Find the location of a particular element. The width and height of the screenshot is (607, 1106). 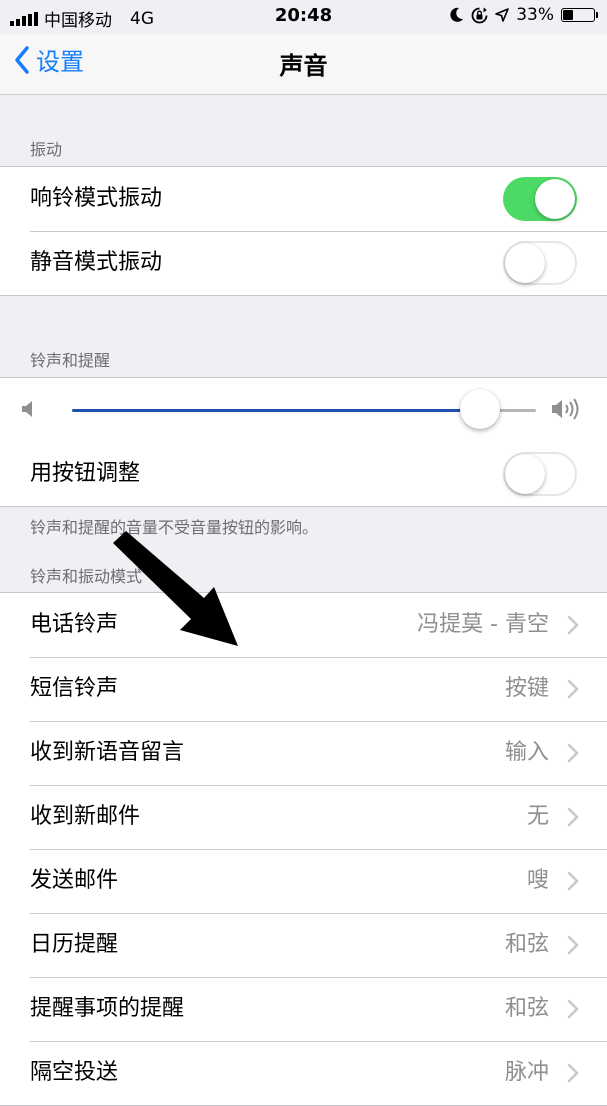

location-arrow-icon is located at coordinates (502, 15).